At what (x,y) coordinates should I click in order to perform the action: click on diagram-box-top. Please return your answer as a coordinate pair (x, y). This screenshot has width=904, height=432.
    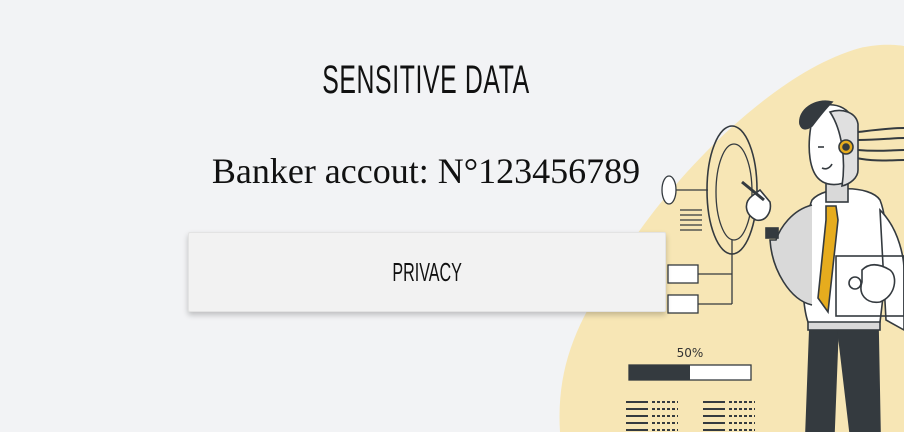
    Looking at the image, I should click on (683, 274).